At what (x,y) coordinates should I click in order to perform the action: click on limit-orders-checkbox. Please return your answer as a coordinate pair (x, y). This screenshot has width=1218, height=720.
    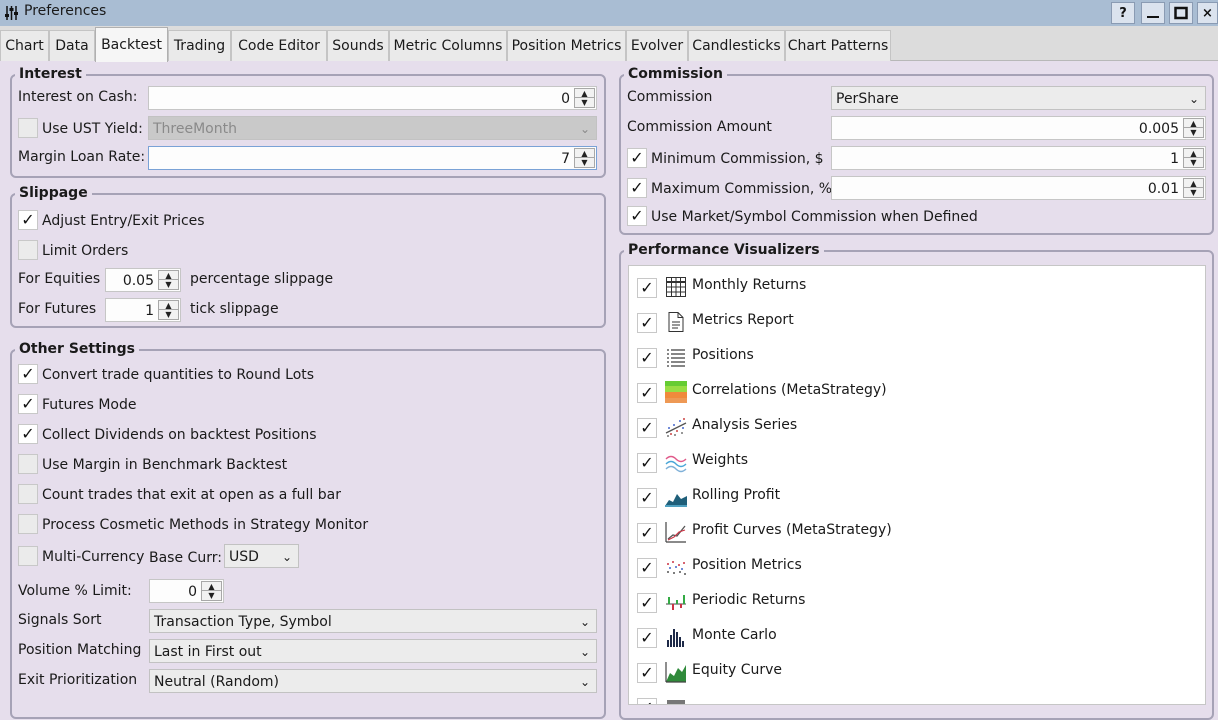
    Looking at the image, I should click on (28, 250).